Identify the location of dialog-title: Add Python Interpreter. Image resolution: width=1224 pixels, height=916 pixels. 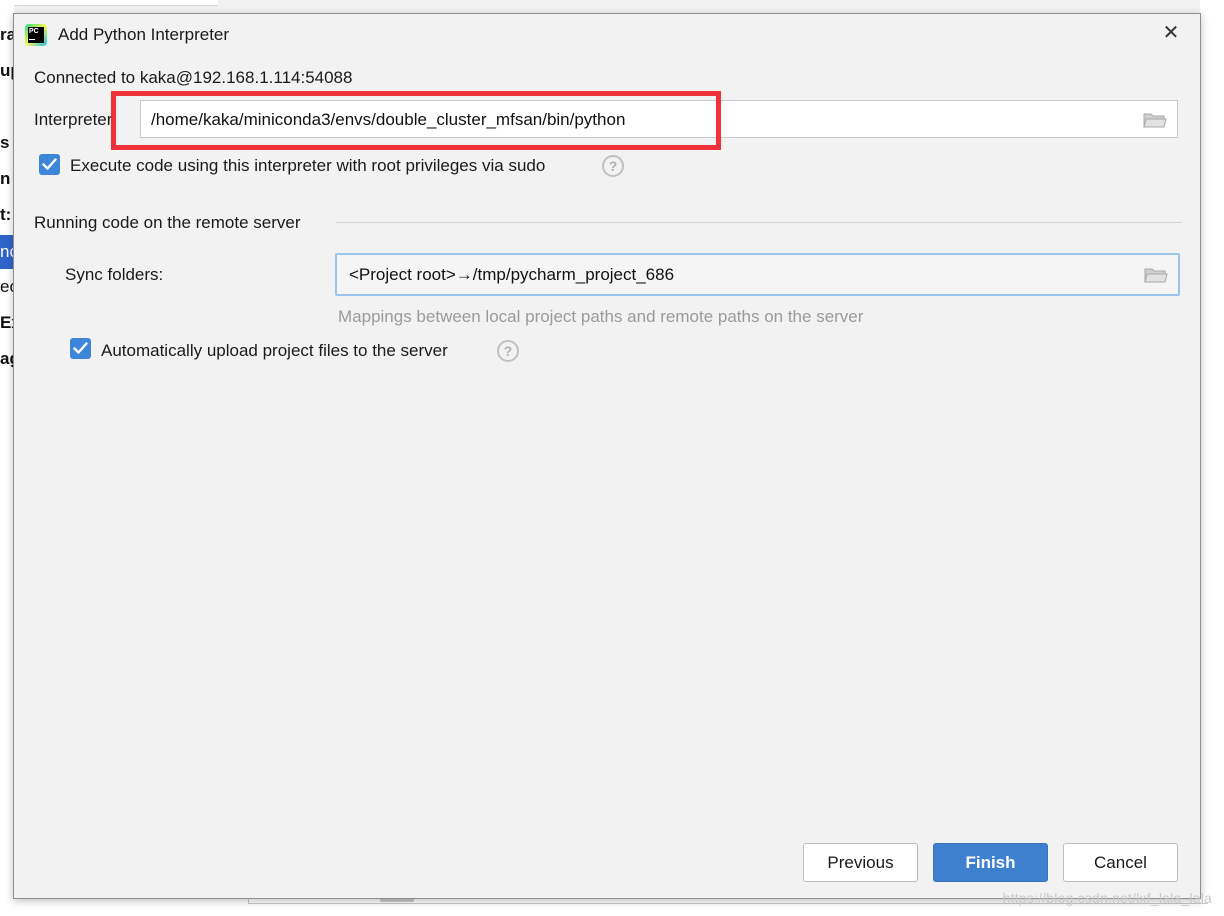
(144, 34).